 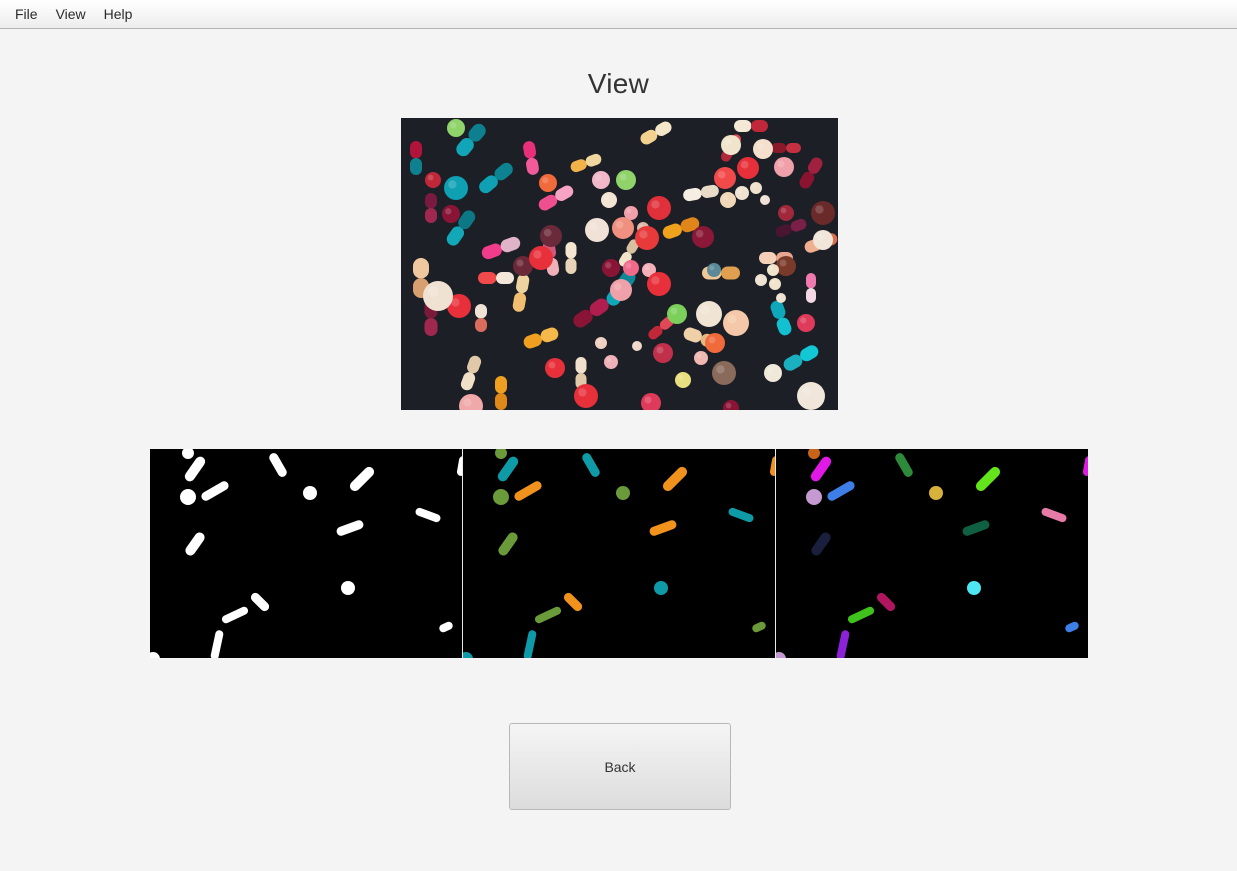 What do you see at coordinates (618, 83) in the screenshot?
I see `page-title: View` at bounding box center [618, 83].